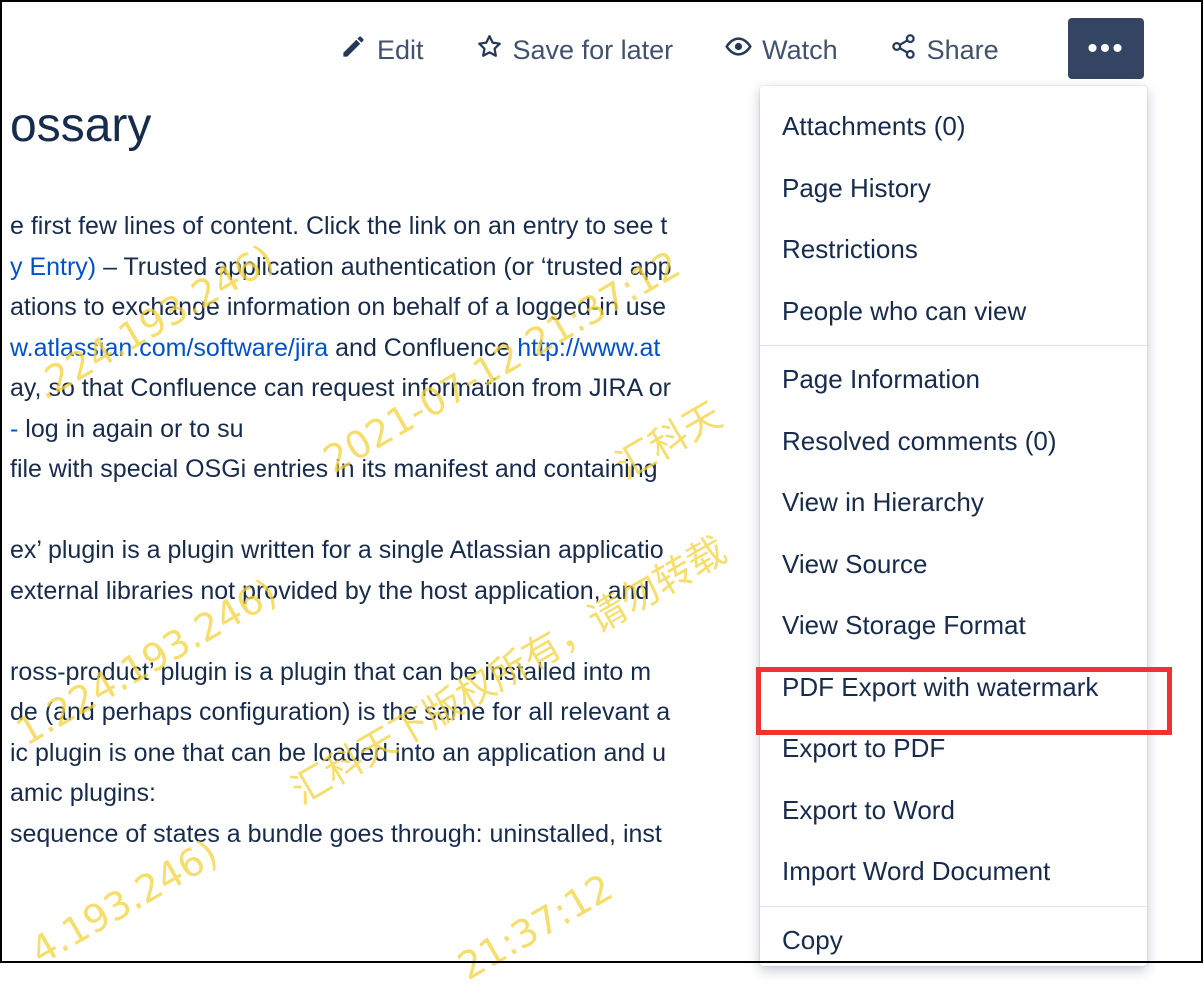 The image size is (1203, 989). What do you see at coordinates (535, 927) in the screenshot?
I see `watermark-text: 21:37:12` at bounding box center [535, 927].